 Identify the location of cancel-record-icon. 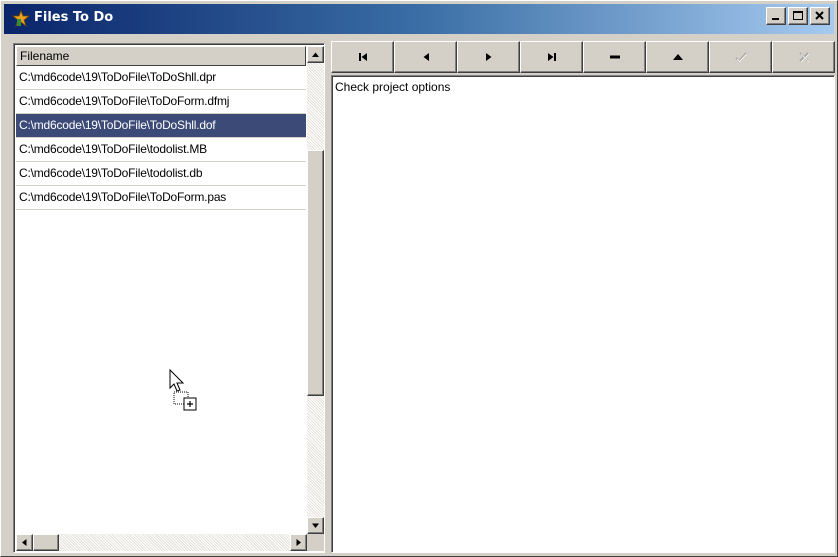
(803, 57).